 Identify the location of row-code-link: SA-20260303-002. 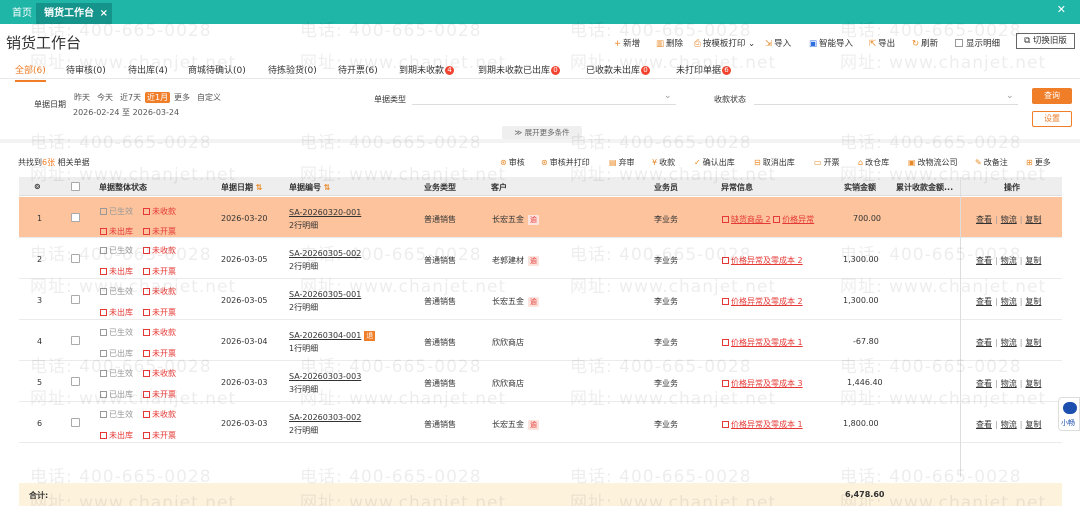
(325, 417).